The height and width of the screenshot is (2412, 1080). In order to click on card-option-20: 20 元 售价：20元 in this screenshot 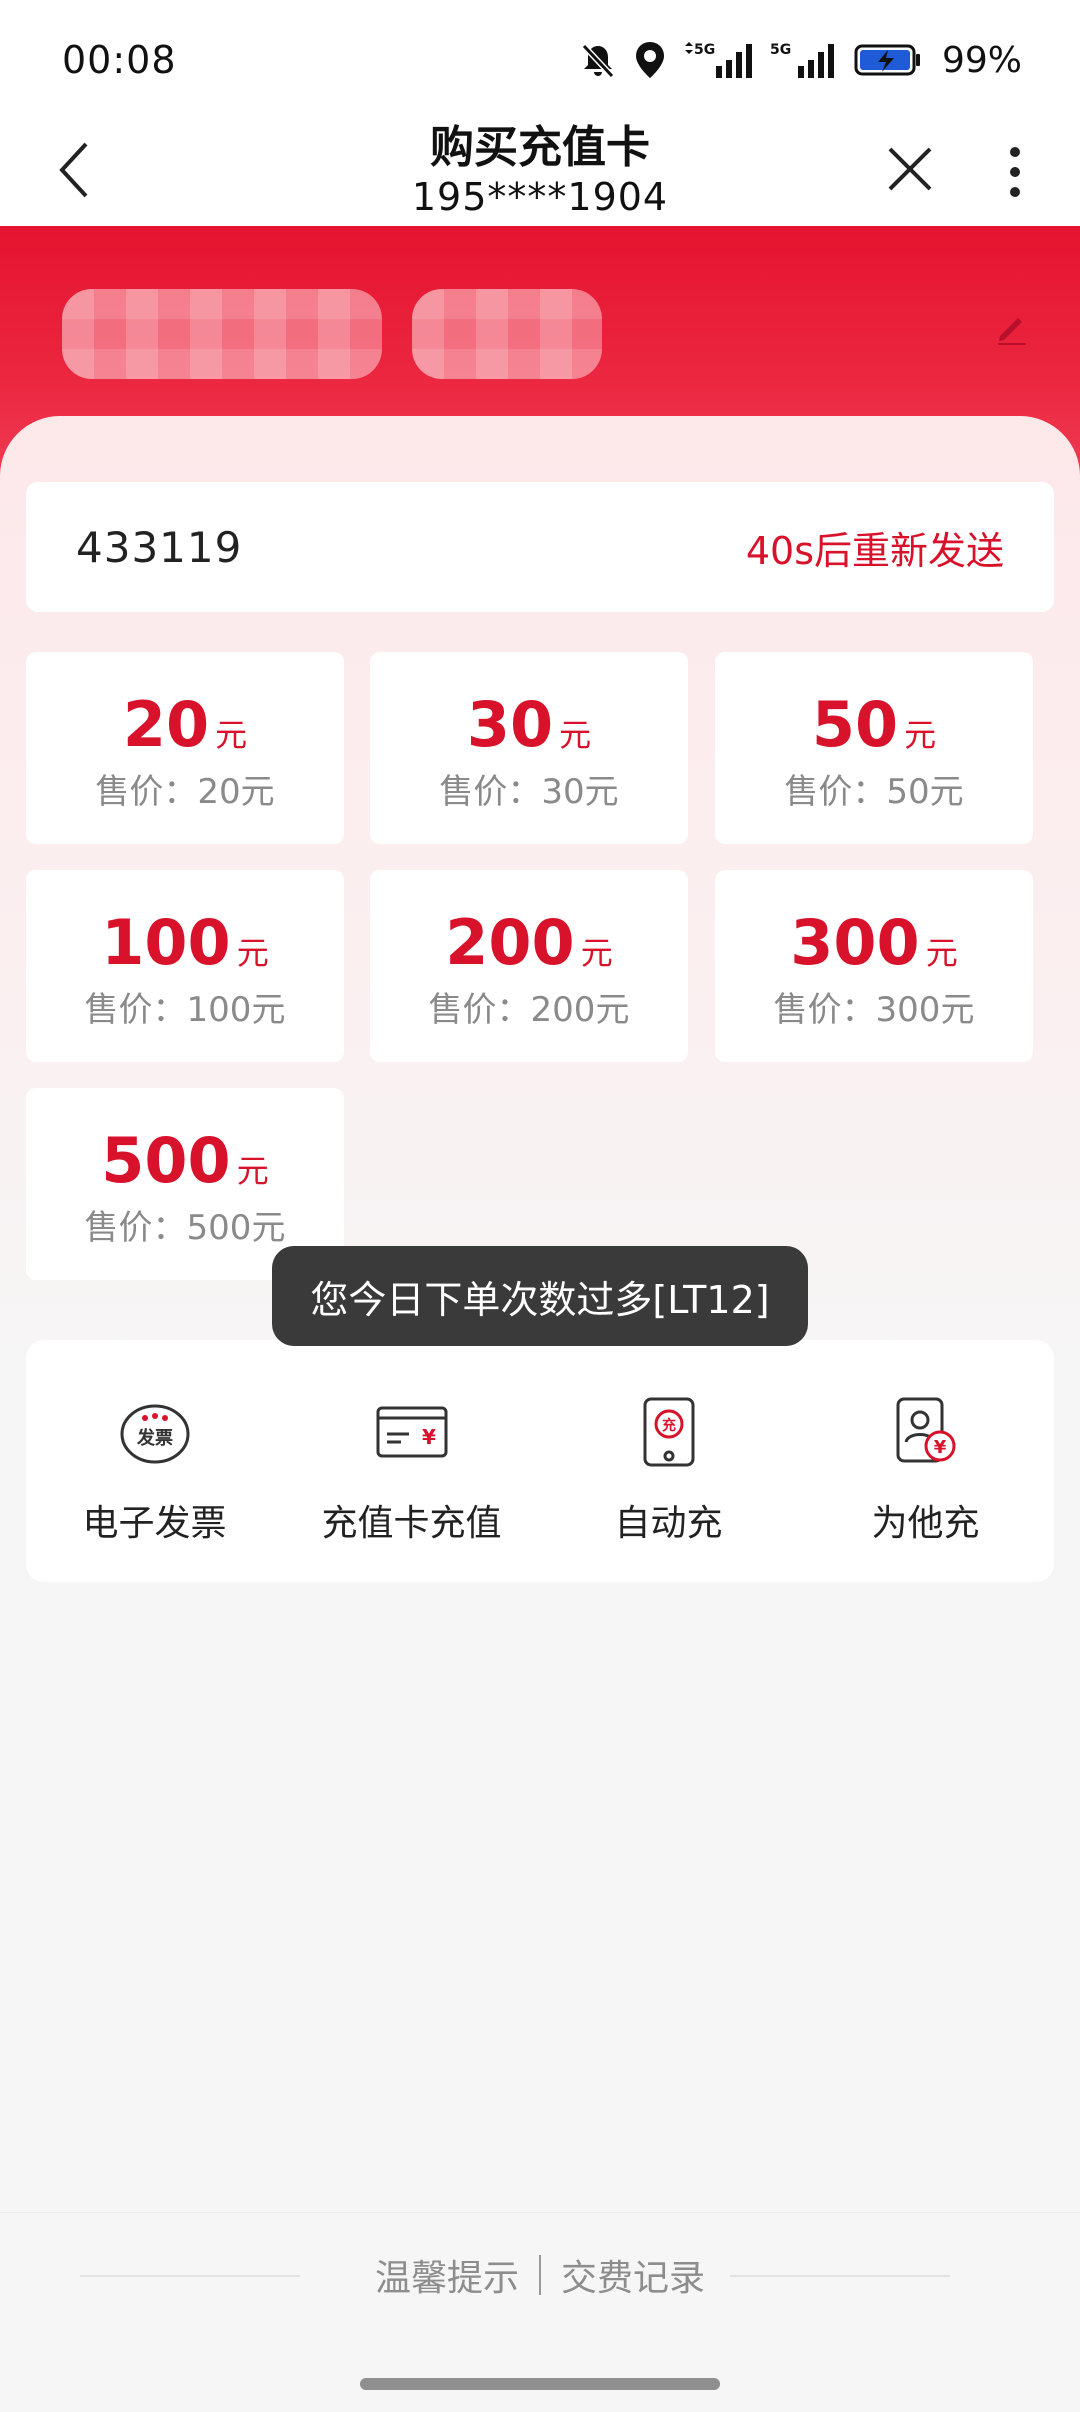, I will do `click(185, 748)`.